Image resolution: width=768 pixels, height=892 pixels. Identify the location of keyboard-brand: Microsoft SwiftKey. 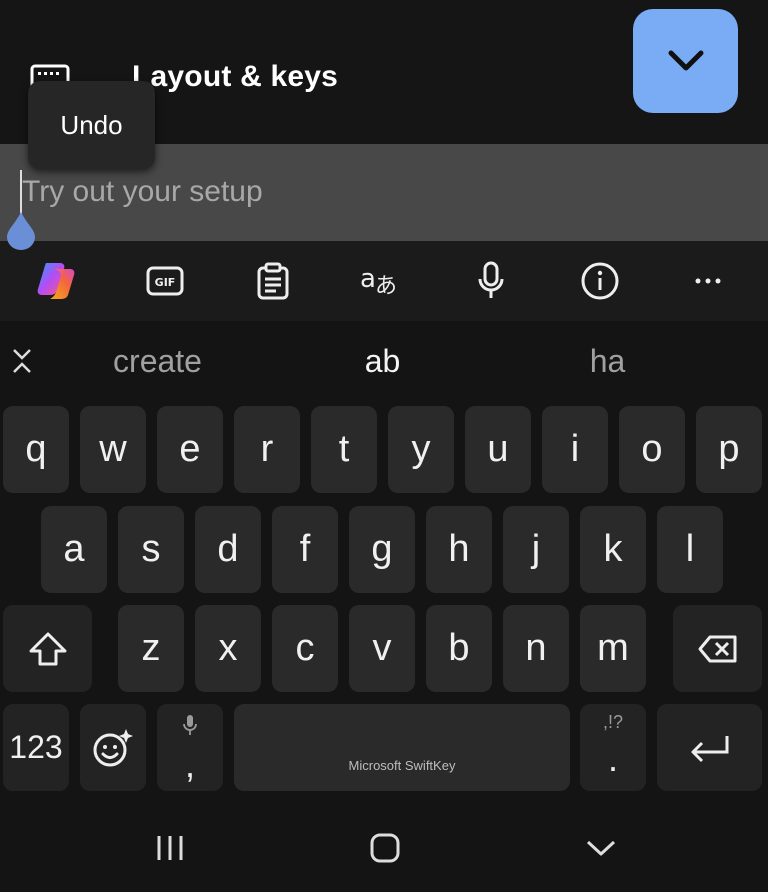
(402, 765).